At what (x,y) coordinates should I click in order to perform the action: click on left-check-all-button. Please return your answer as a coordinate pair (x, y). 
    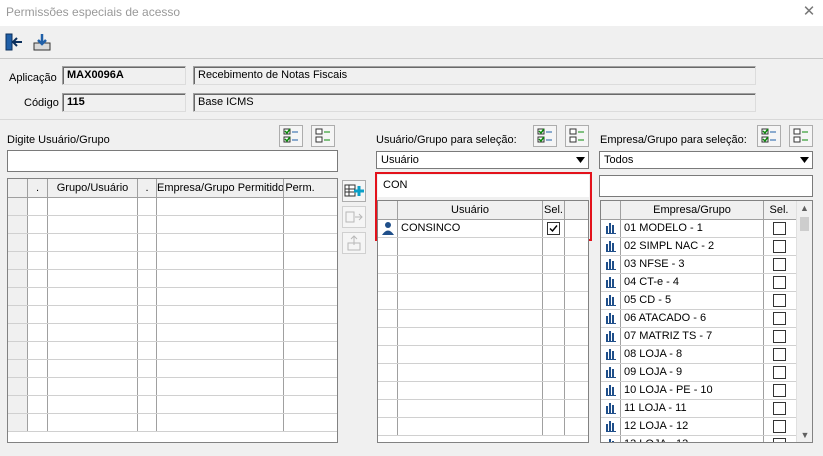
    Looking at the image, I should click on (291, 136).